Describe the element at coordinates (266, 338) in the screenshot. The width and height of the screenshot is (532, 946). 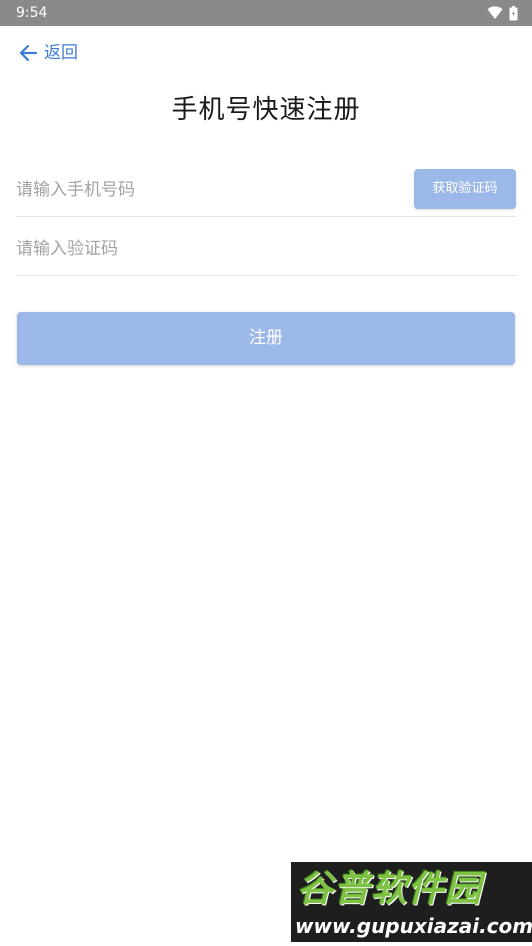
I see `register-button: 注册` at that location.